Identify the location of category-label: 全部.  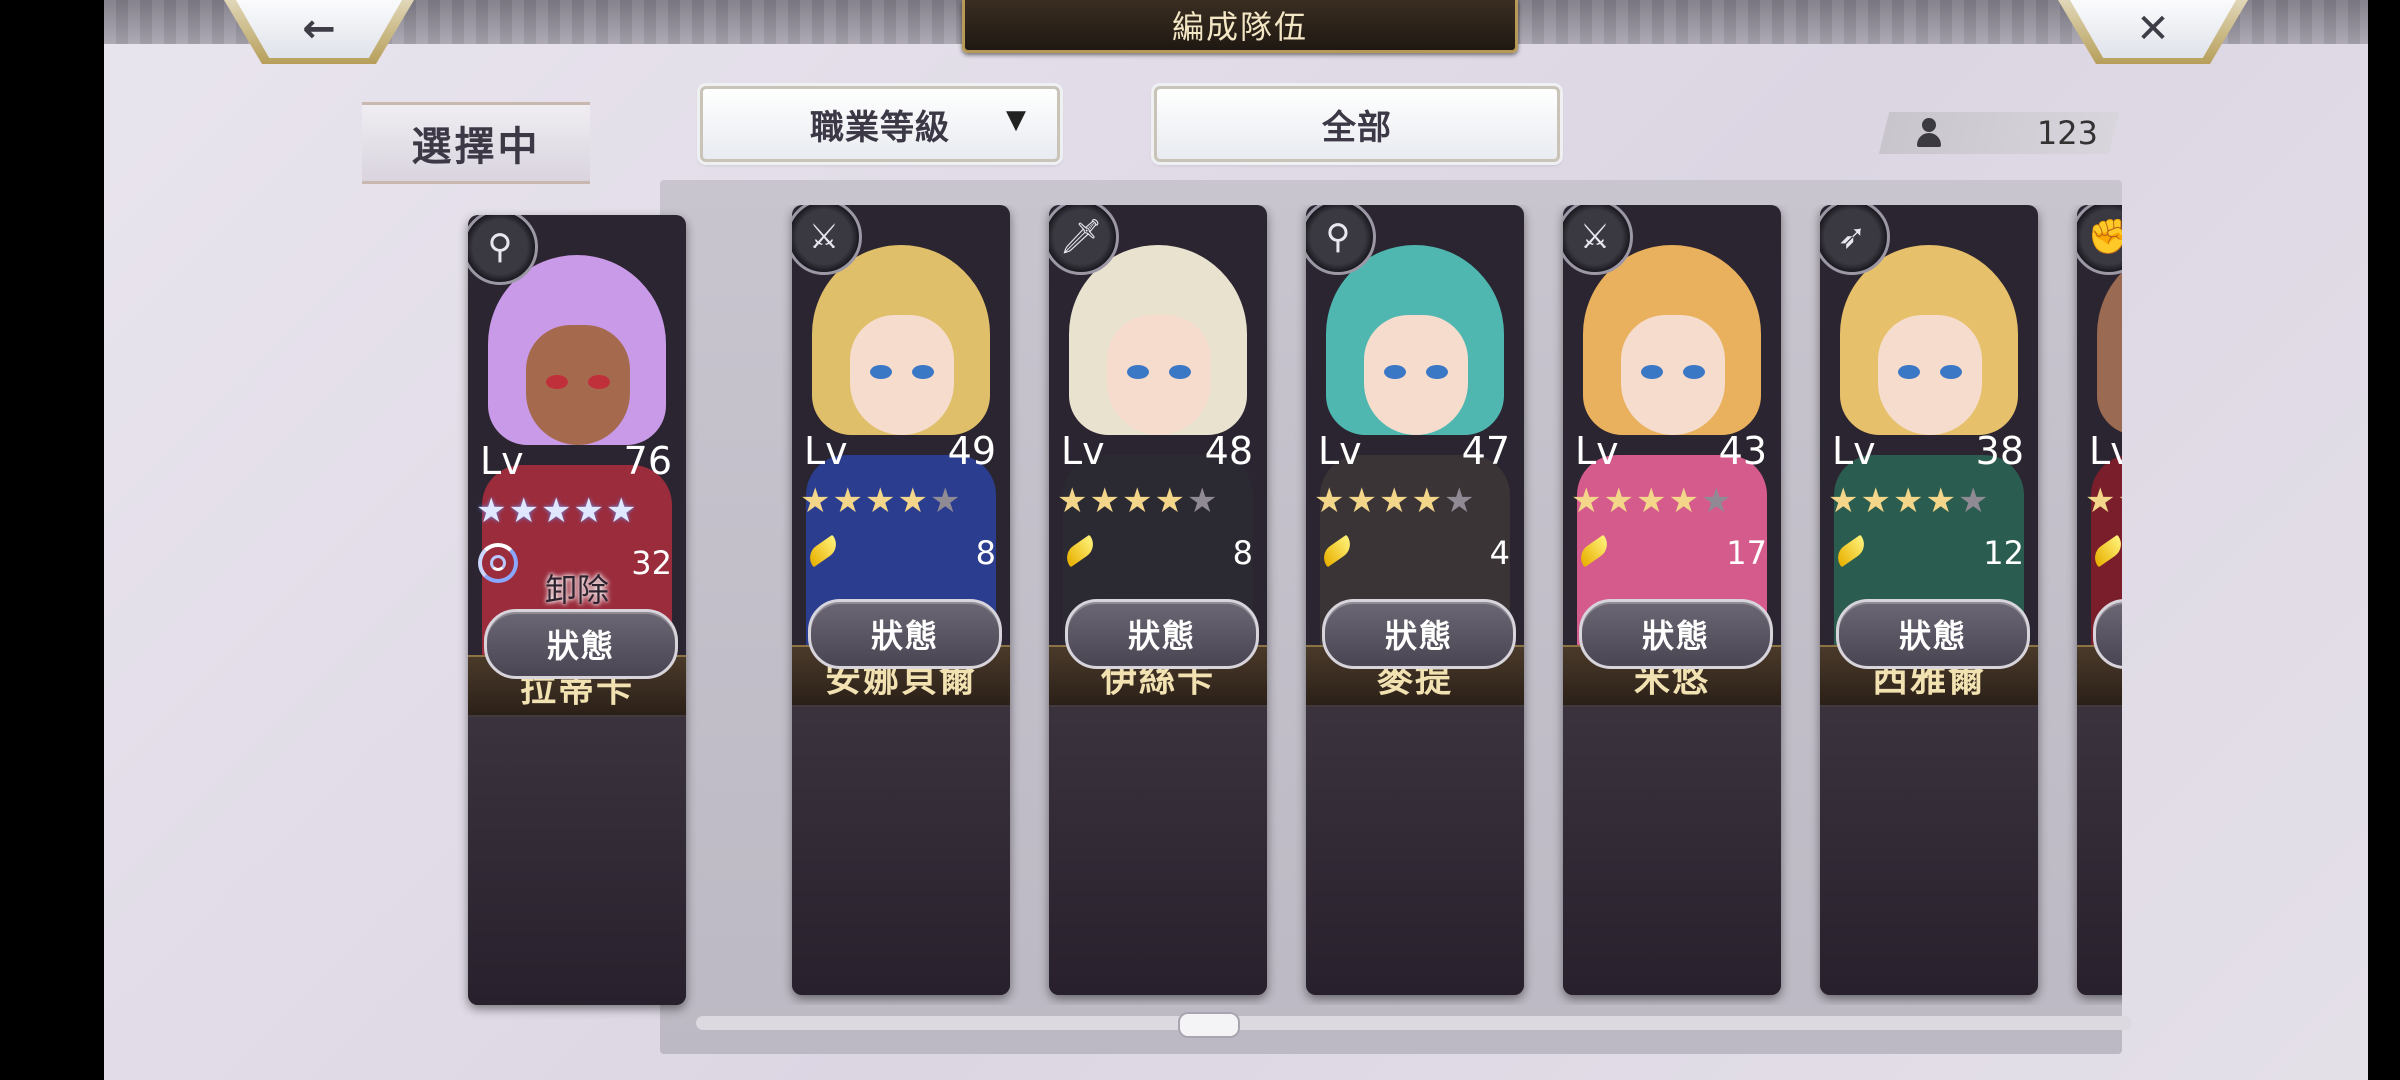
(1357, 127).